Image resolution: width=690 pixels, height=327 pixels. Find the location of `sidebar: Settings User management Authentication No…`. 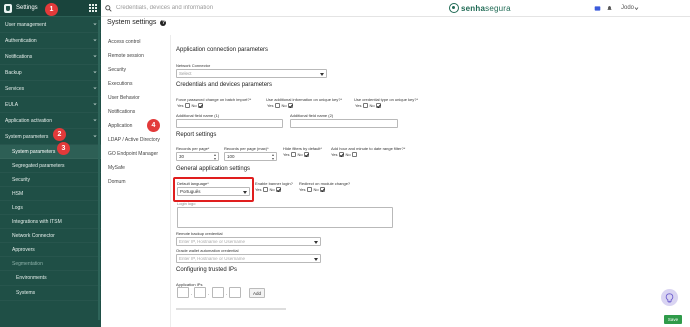

sidebar: Settings User management Authentication No… is located at coordinates (50, 163).